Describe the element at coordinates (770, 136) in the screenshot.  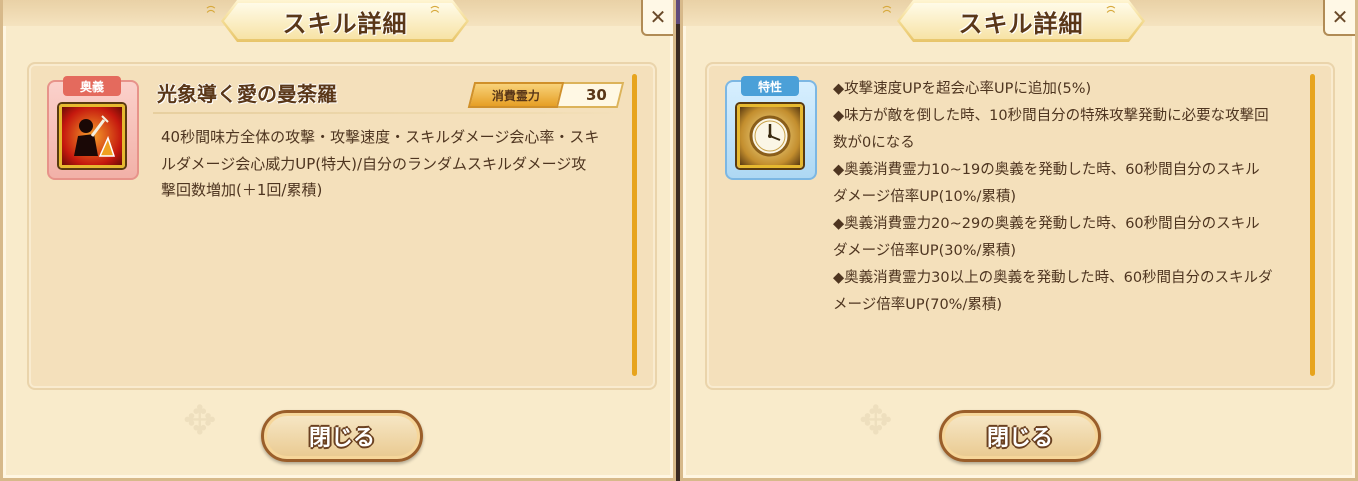
I see `clock-icon` at that location.